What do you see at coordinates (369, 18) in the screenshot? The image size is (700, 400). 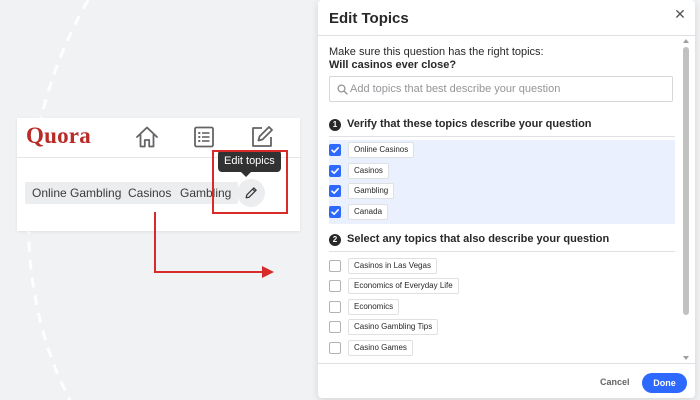 I see `modal-title: Edit Topics` at bounding box center [369, 18].